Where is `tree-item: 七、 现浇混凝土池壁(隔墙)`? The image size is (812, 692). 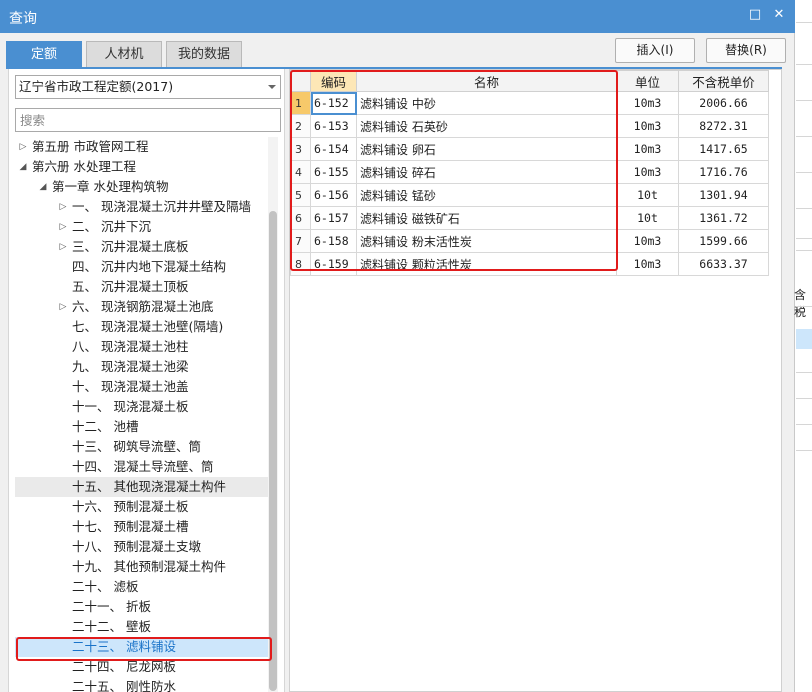 tree-item: 七、 现浇混凝土池壁(隔墙) is located at coordinates (141, 327).